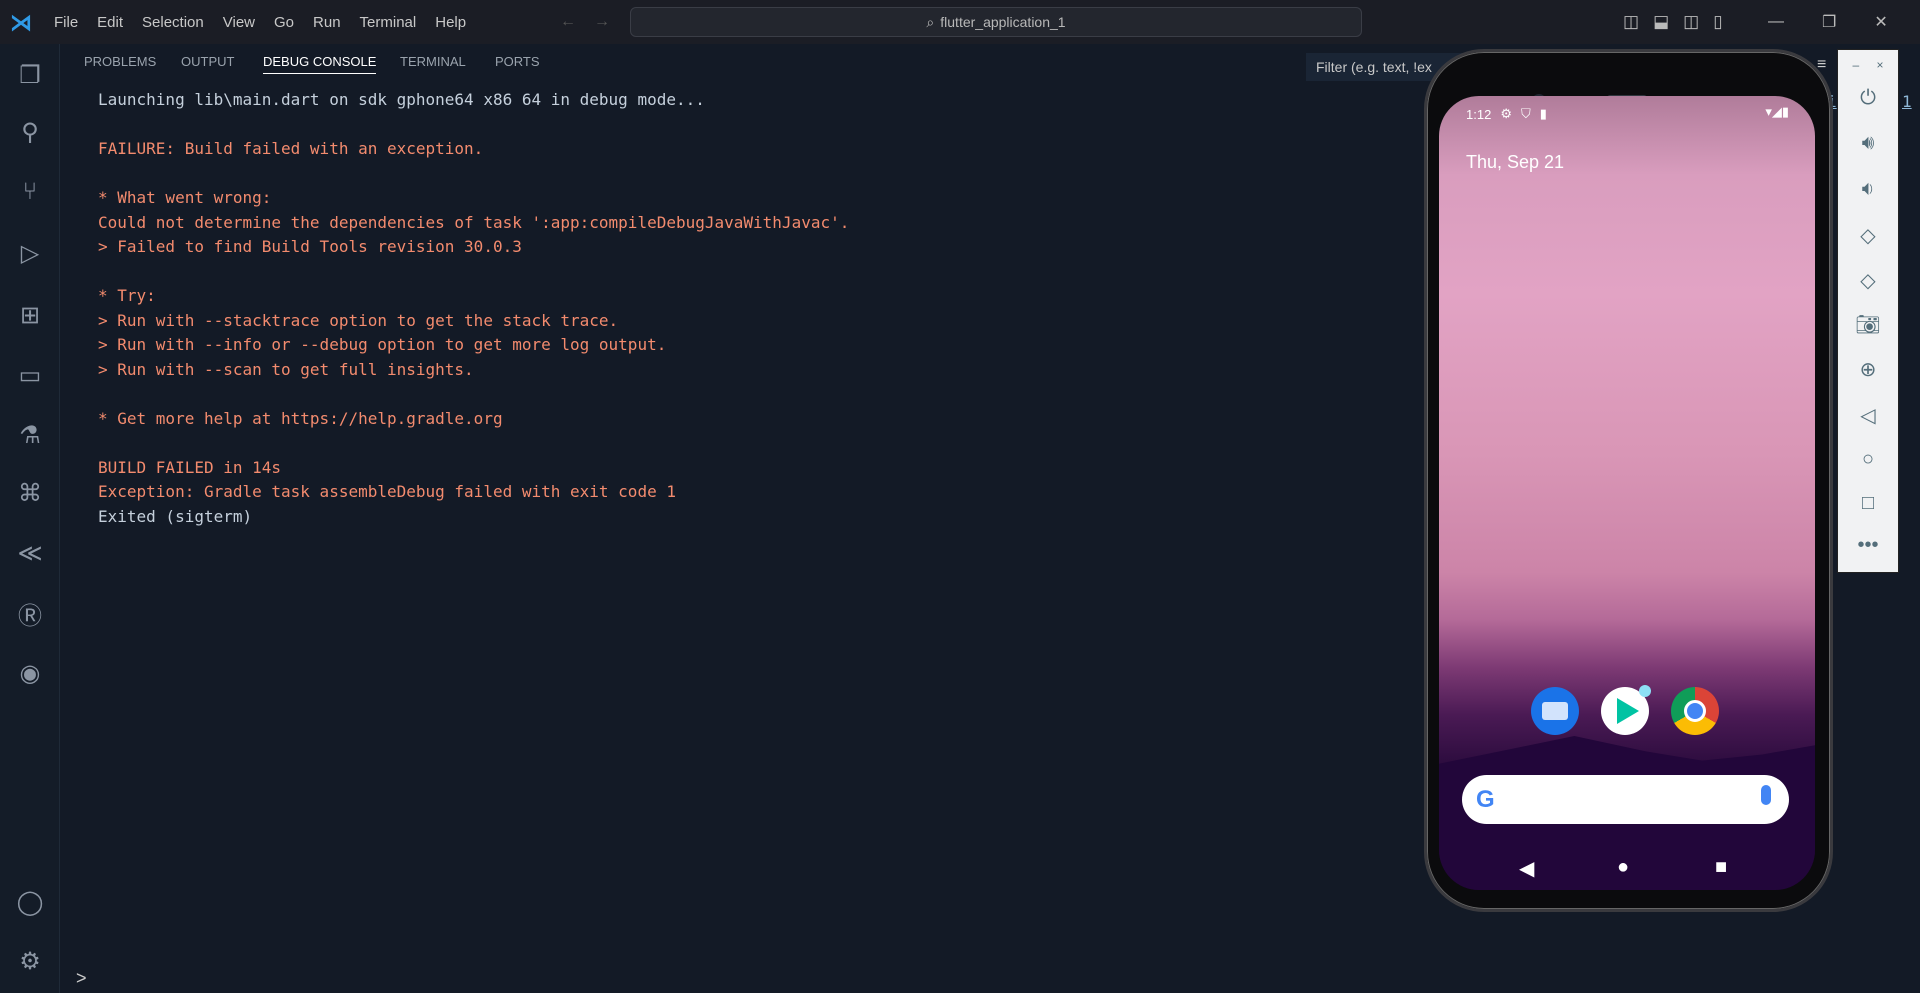 The image size is (1920, 993). I want to click on rotate-left-icon: ◇, so click(1868, 235).